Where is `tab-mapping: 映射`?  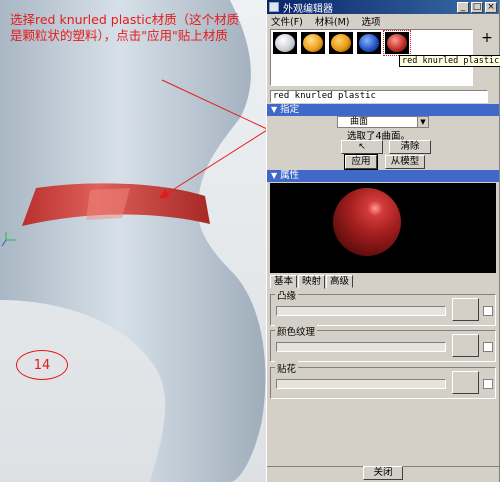 tab-mapping: 映射 is located at coordinates (312, 282).